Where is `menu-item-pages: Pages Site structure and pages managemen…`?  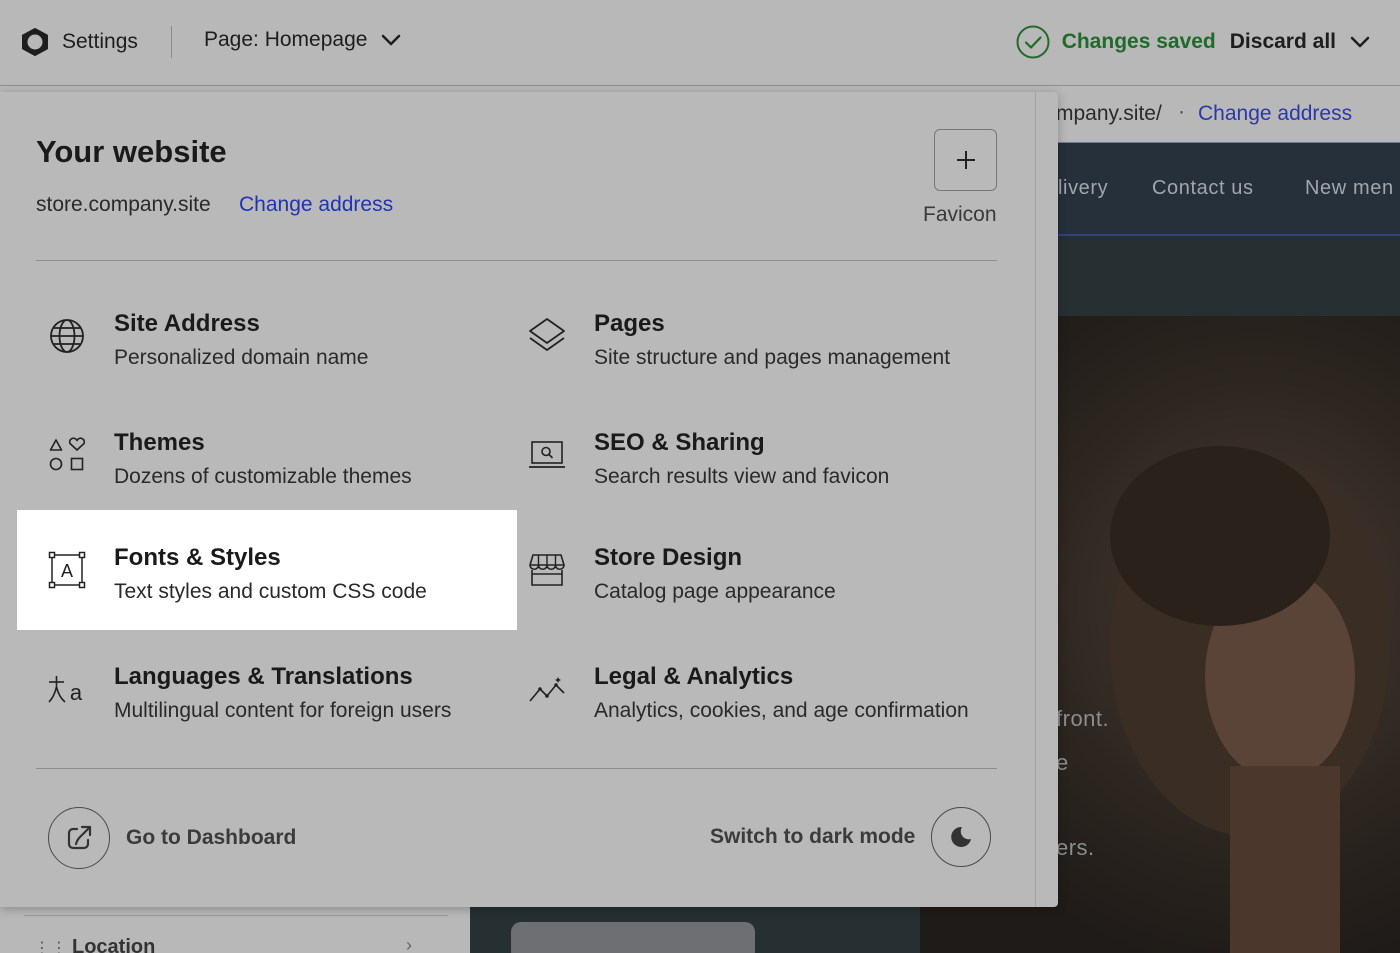
menu-item-pages: Pages Site structure and pages managemen… is located at coordinates (747, 336).